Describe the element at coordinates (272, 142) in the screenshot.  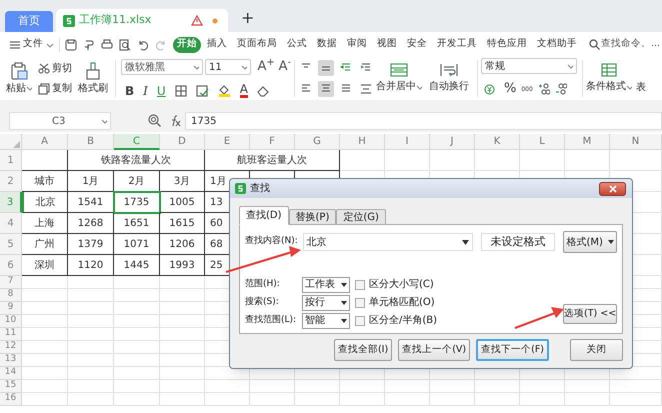
I see `column-header: F` at that location.